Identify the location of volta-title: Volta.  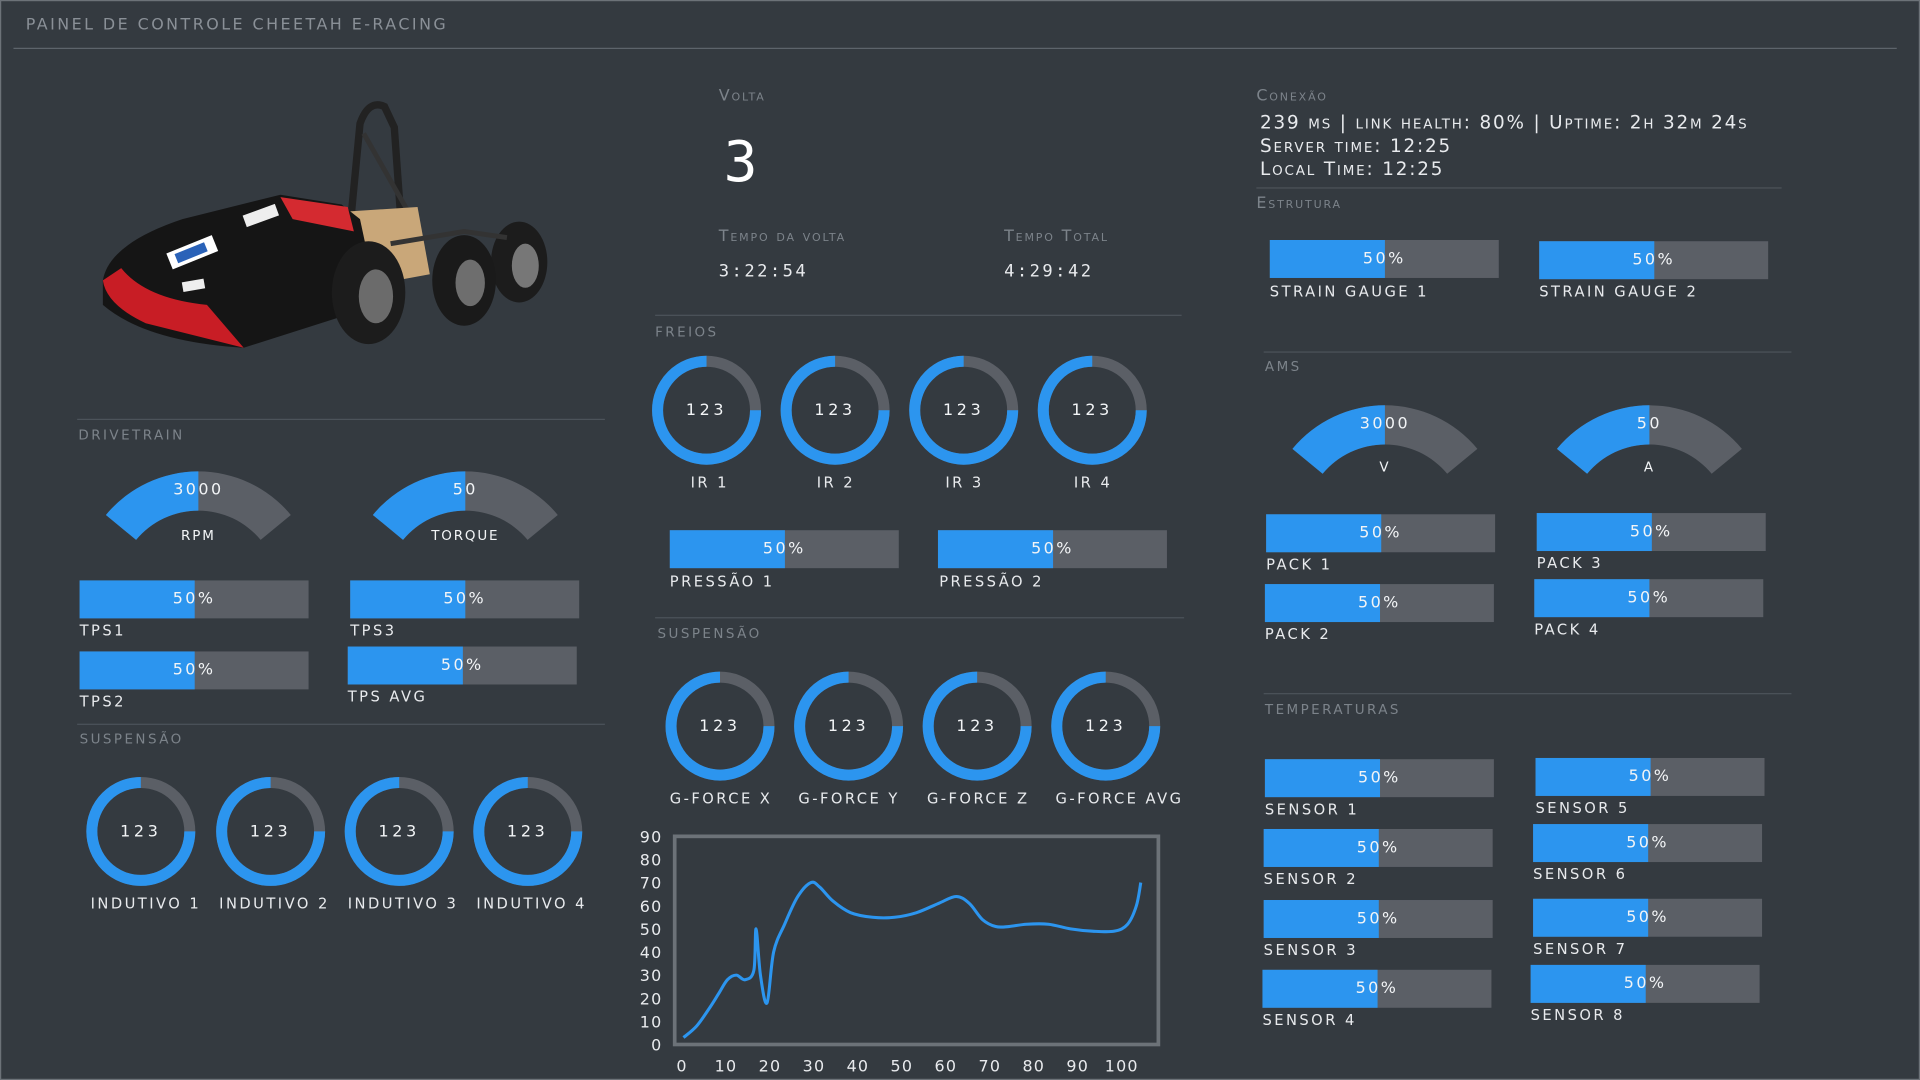
(742, 96).